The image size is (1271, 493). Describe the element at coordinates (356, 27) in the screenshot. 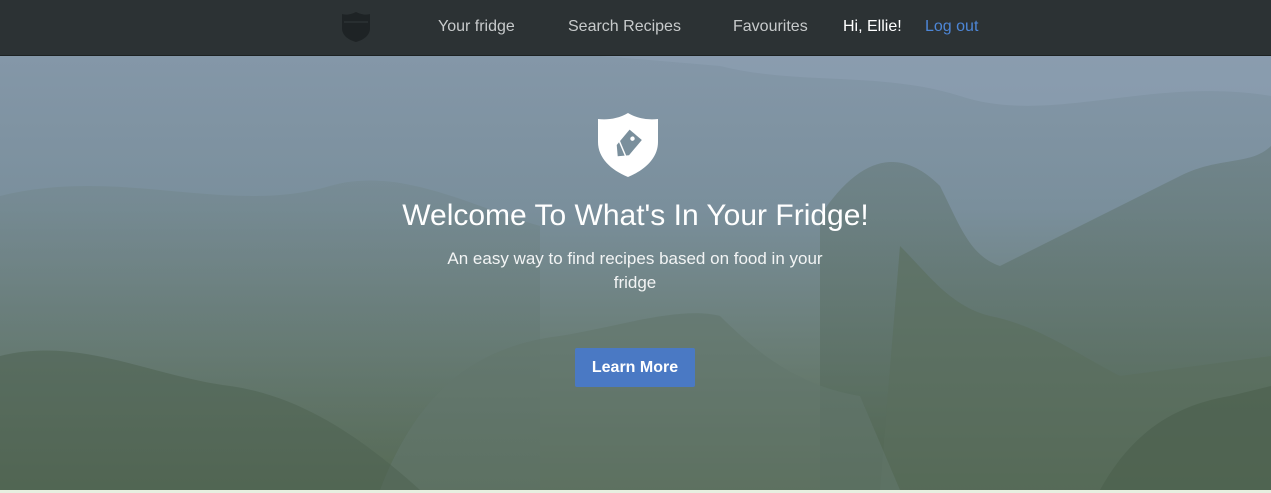

I see `shield-icon` at that location.